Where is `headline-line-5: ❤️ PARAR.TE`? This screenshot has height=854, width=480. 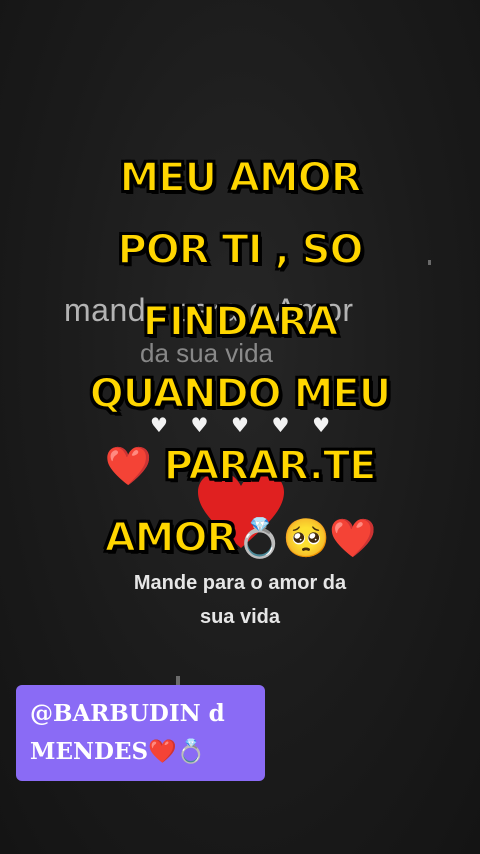
headline-line-5: ❤️ PARAR.TE is located at coordinates (240, 466).